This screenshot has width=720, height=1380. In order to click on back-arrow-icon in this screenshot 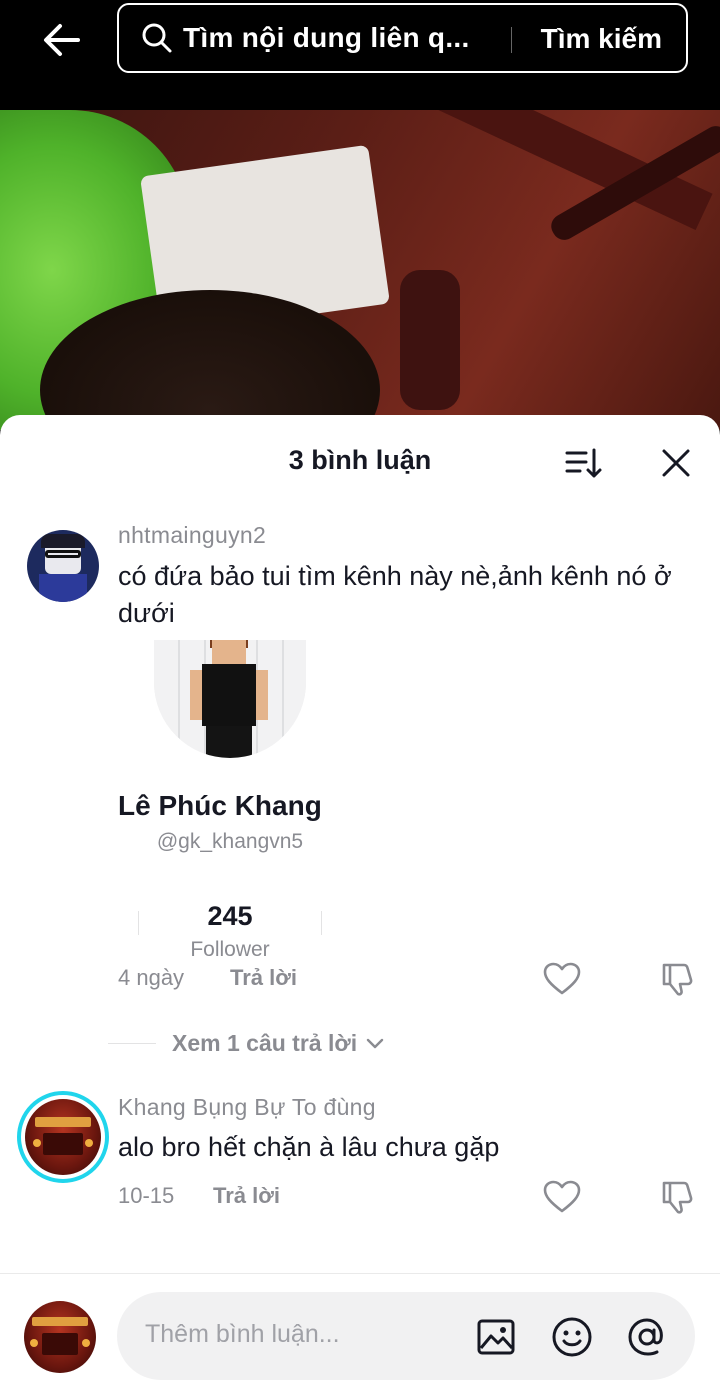, I will do `click(62, 40)`.